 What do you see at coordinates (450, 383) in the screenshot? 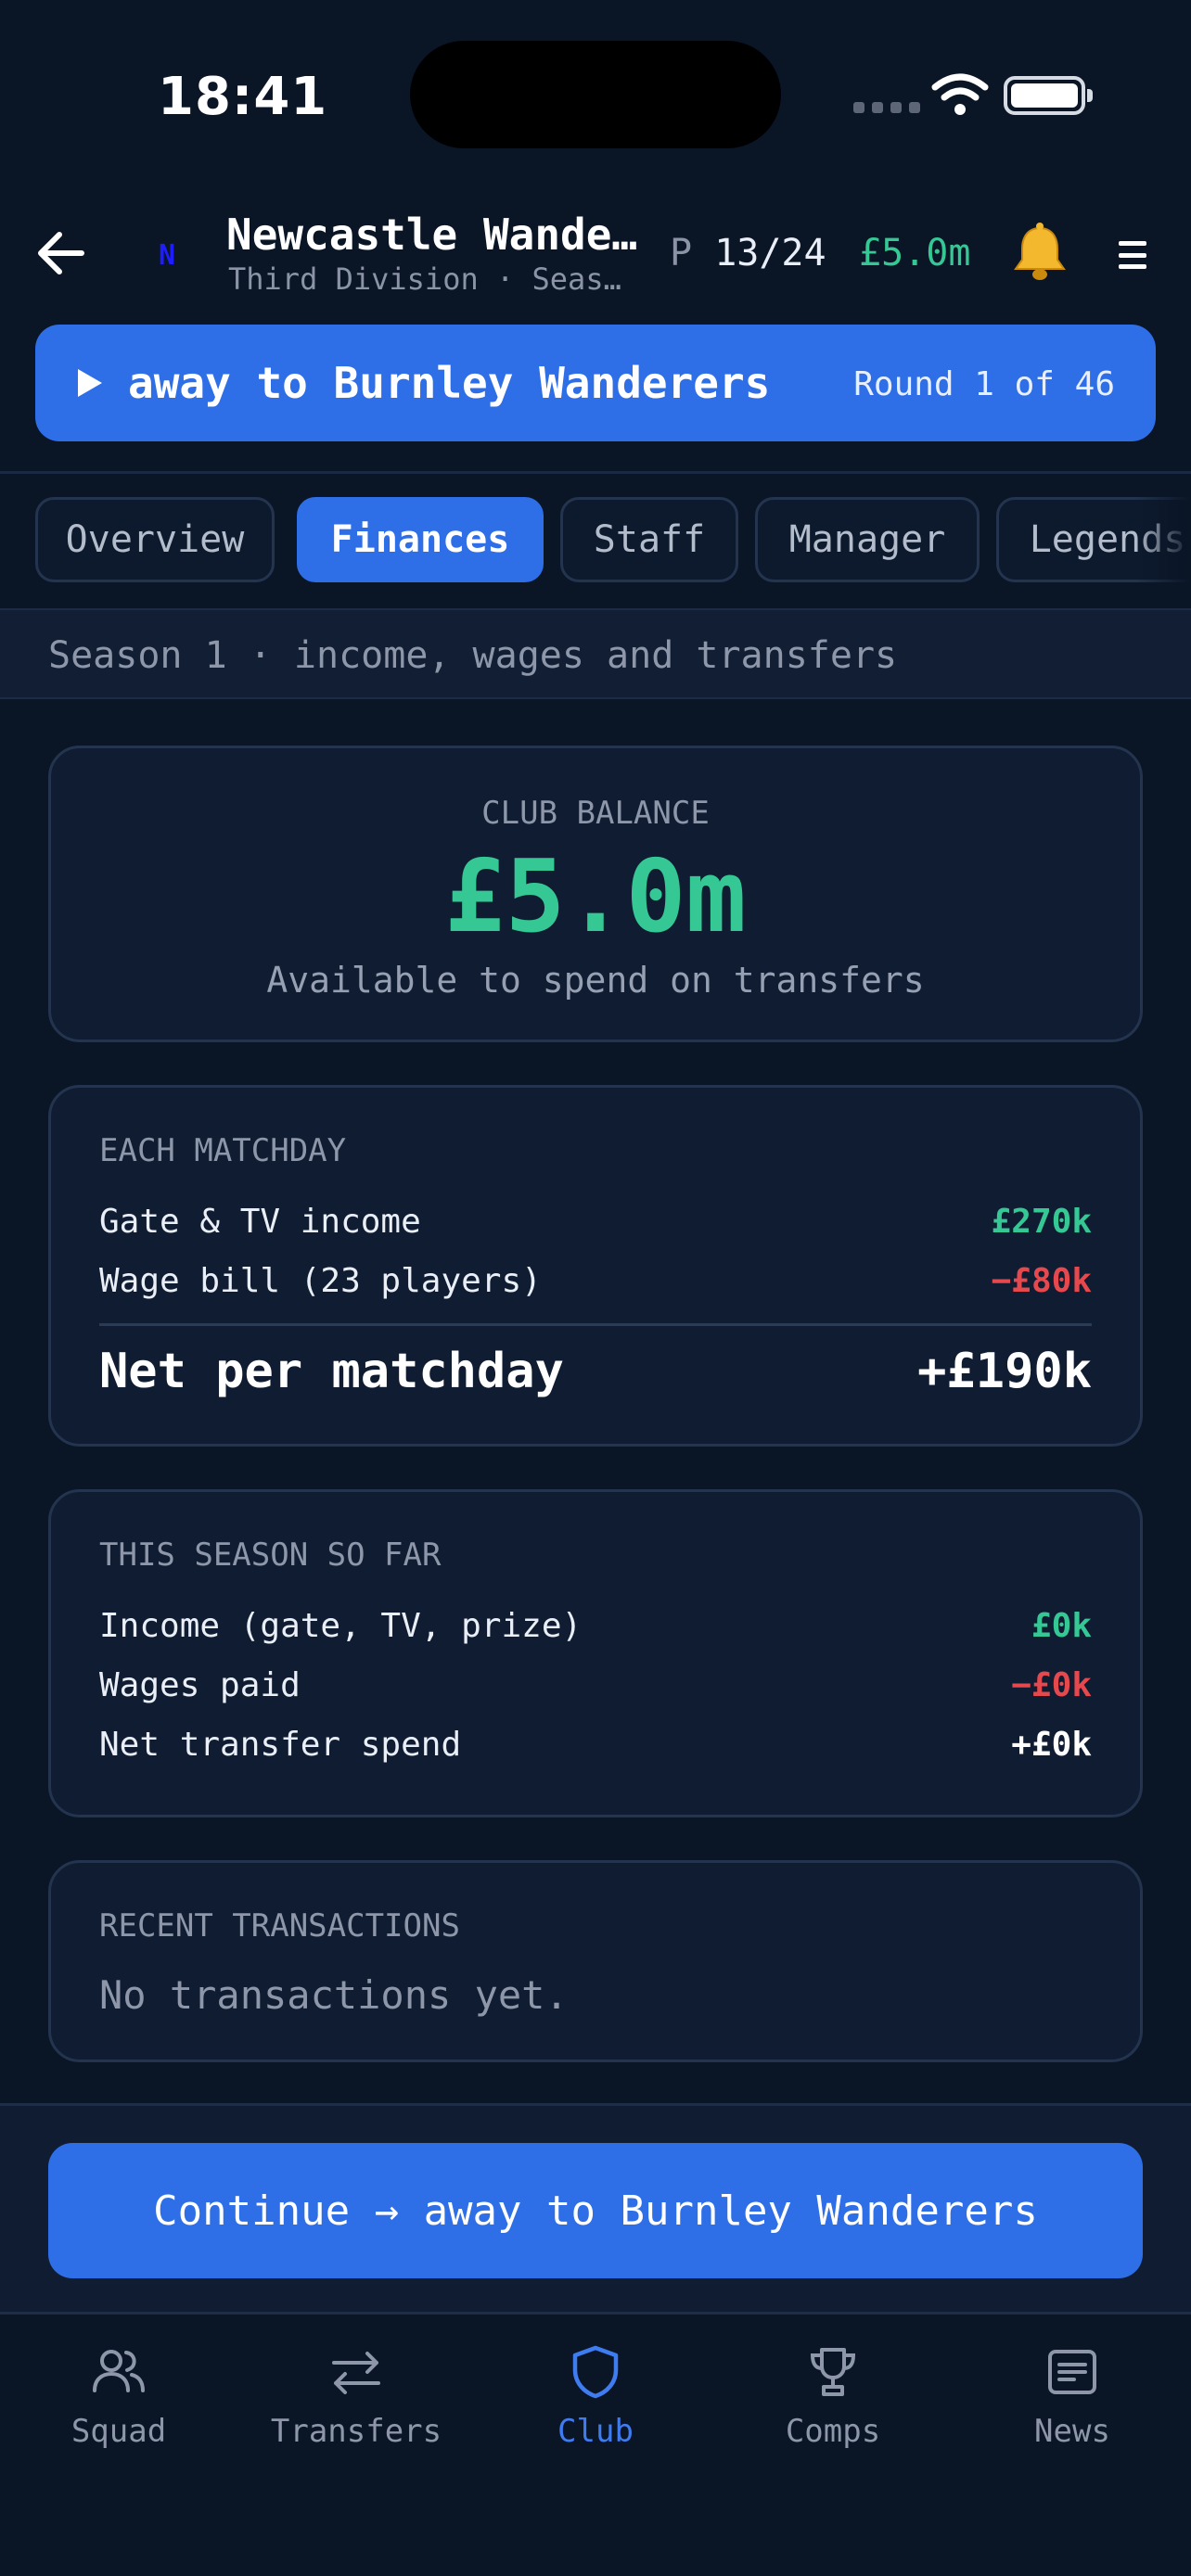
I see `next-match-label: away to Burnley Wanderers` at bounding box center [450, 383].